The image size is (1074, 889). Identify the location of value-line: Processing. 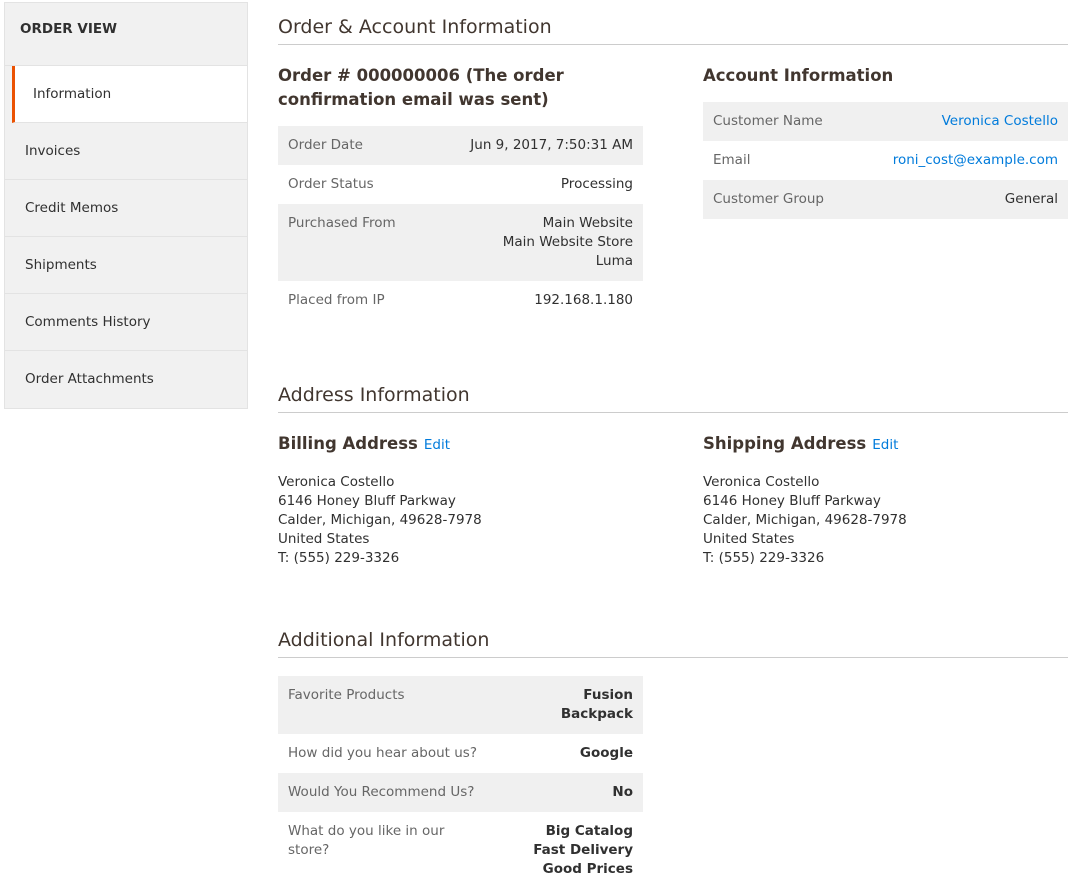
(596, 184).